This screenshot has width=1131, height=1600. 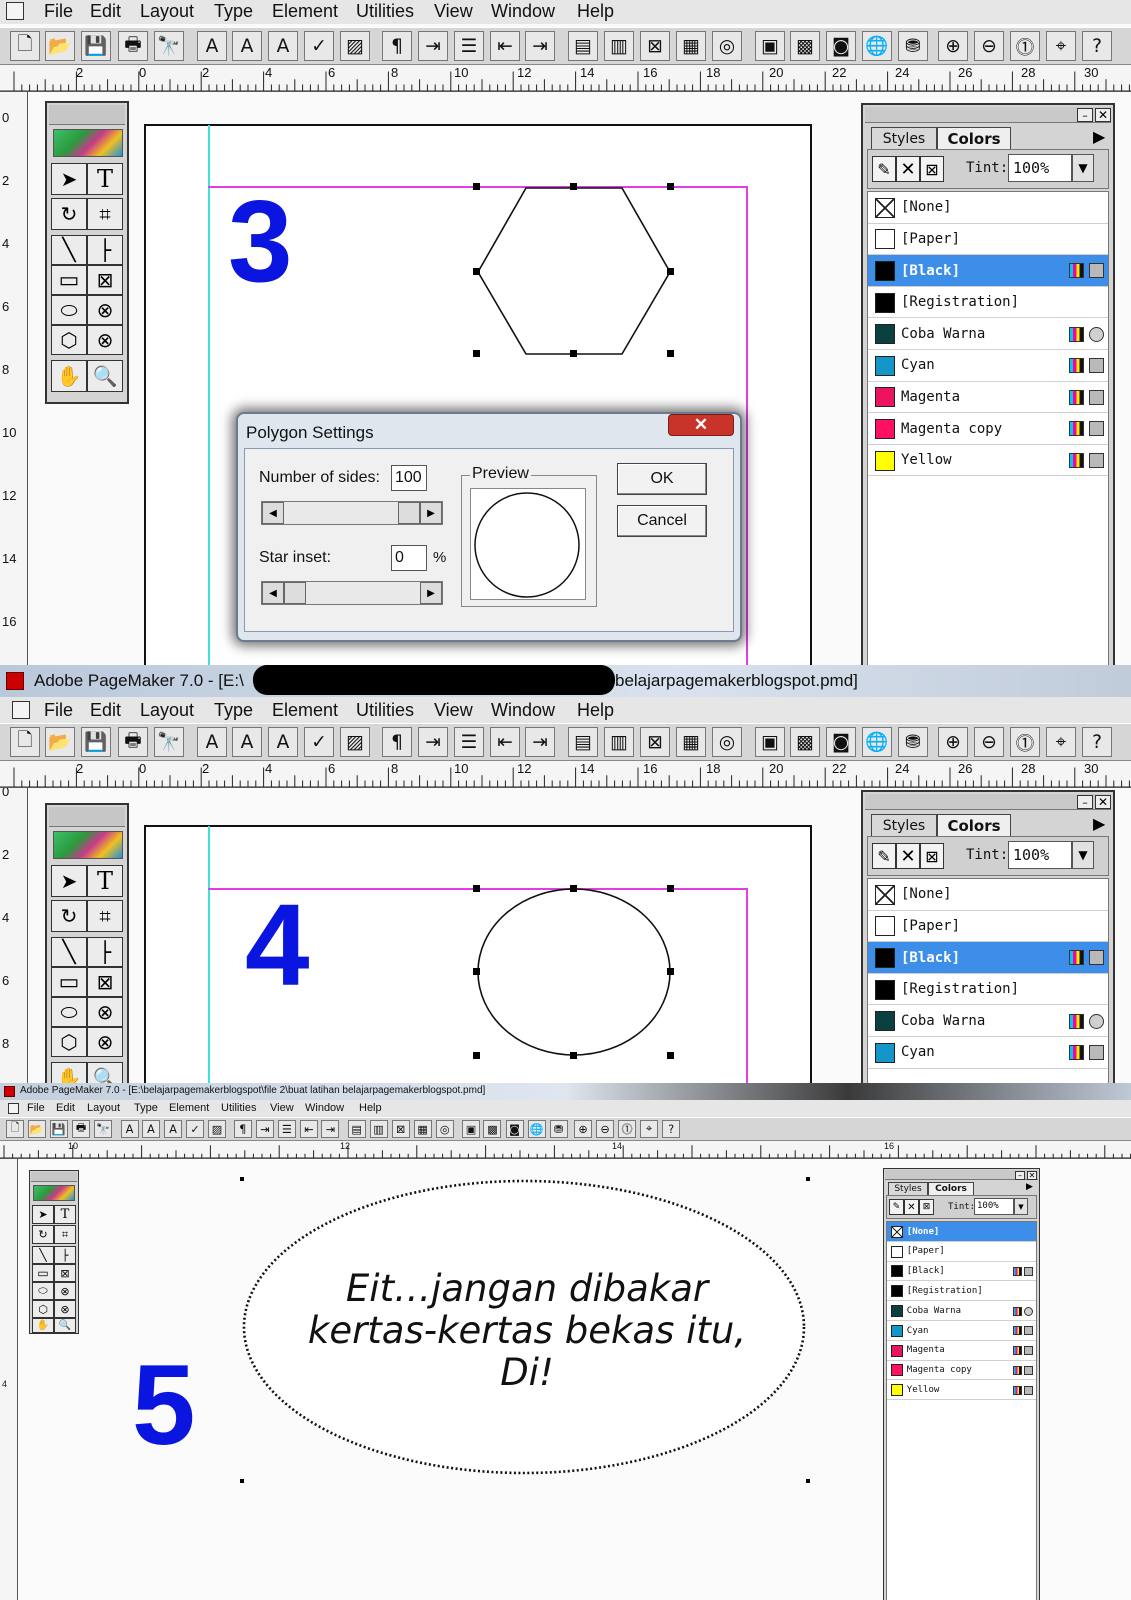 What do you see at coordinates (273, 513) in the screenshot?
I see `sides-slider-left-arrow-icon: ◀` at bounding box center [273, 513].